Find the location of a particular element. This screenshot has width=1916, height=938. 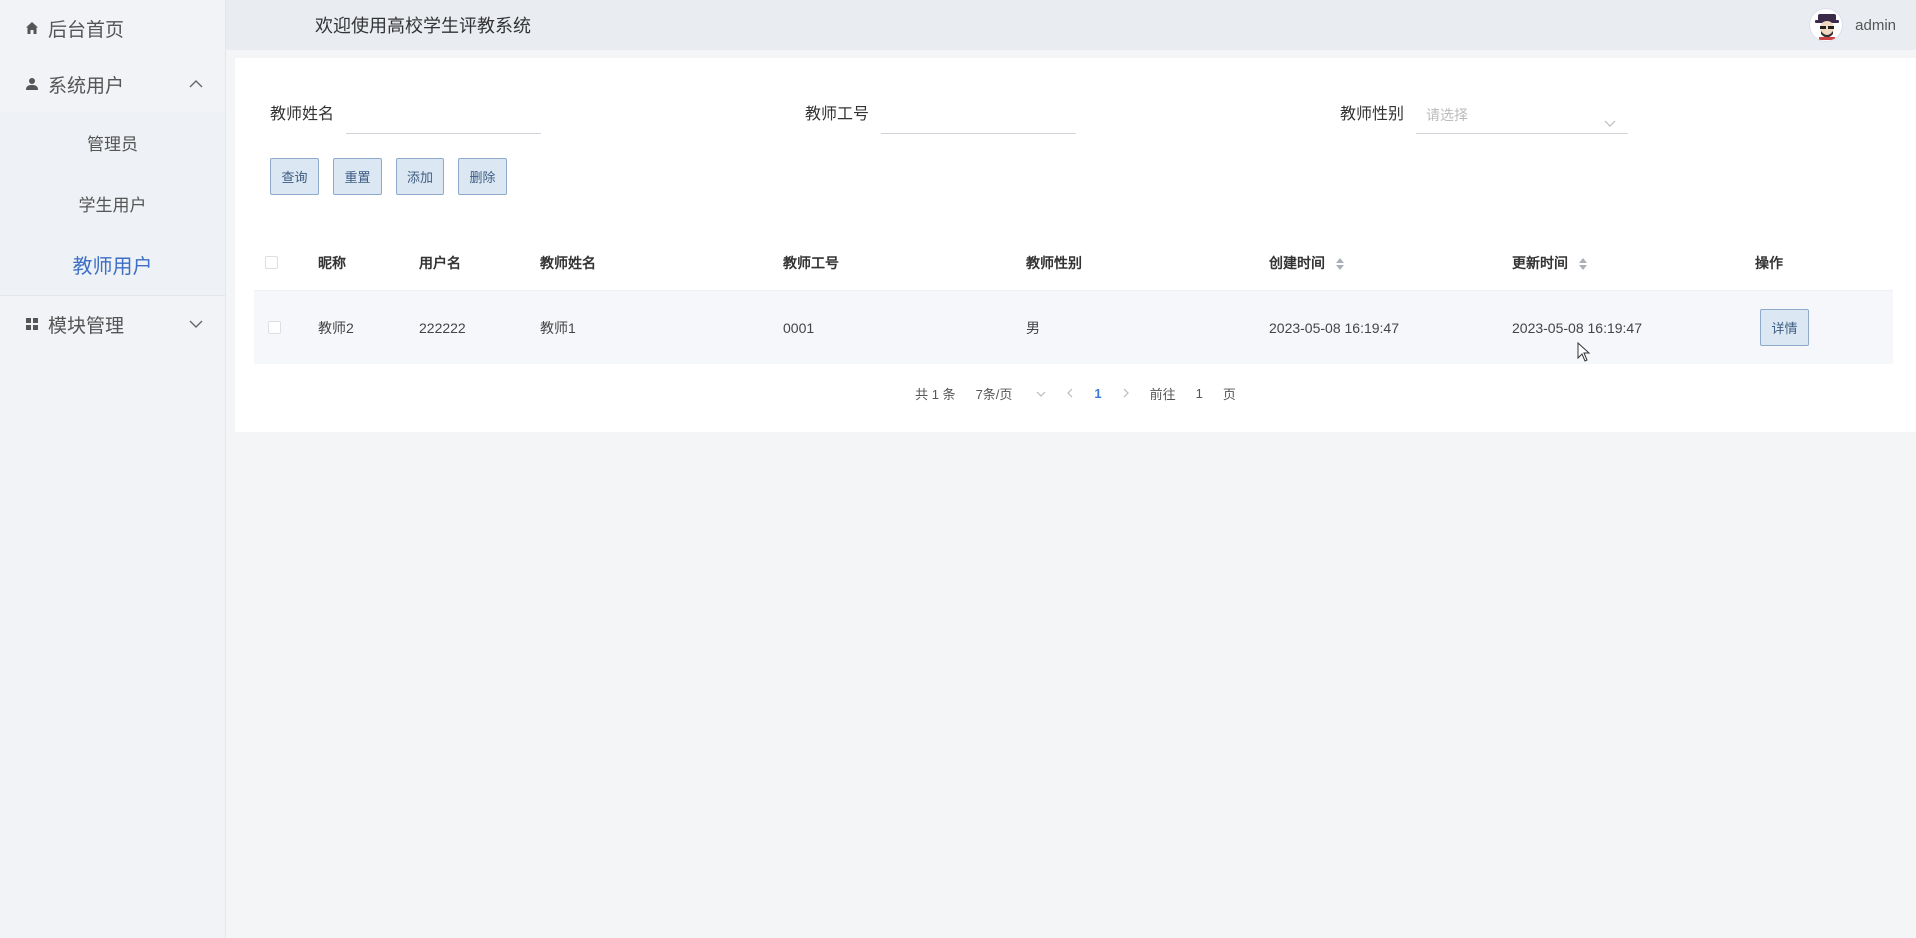

sidebar-item-student-users: 学生用户 is located at coordinates (112, 203).